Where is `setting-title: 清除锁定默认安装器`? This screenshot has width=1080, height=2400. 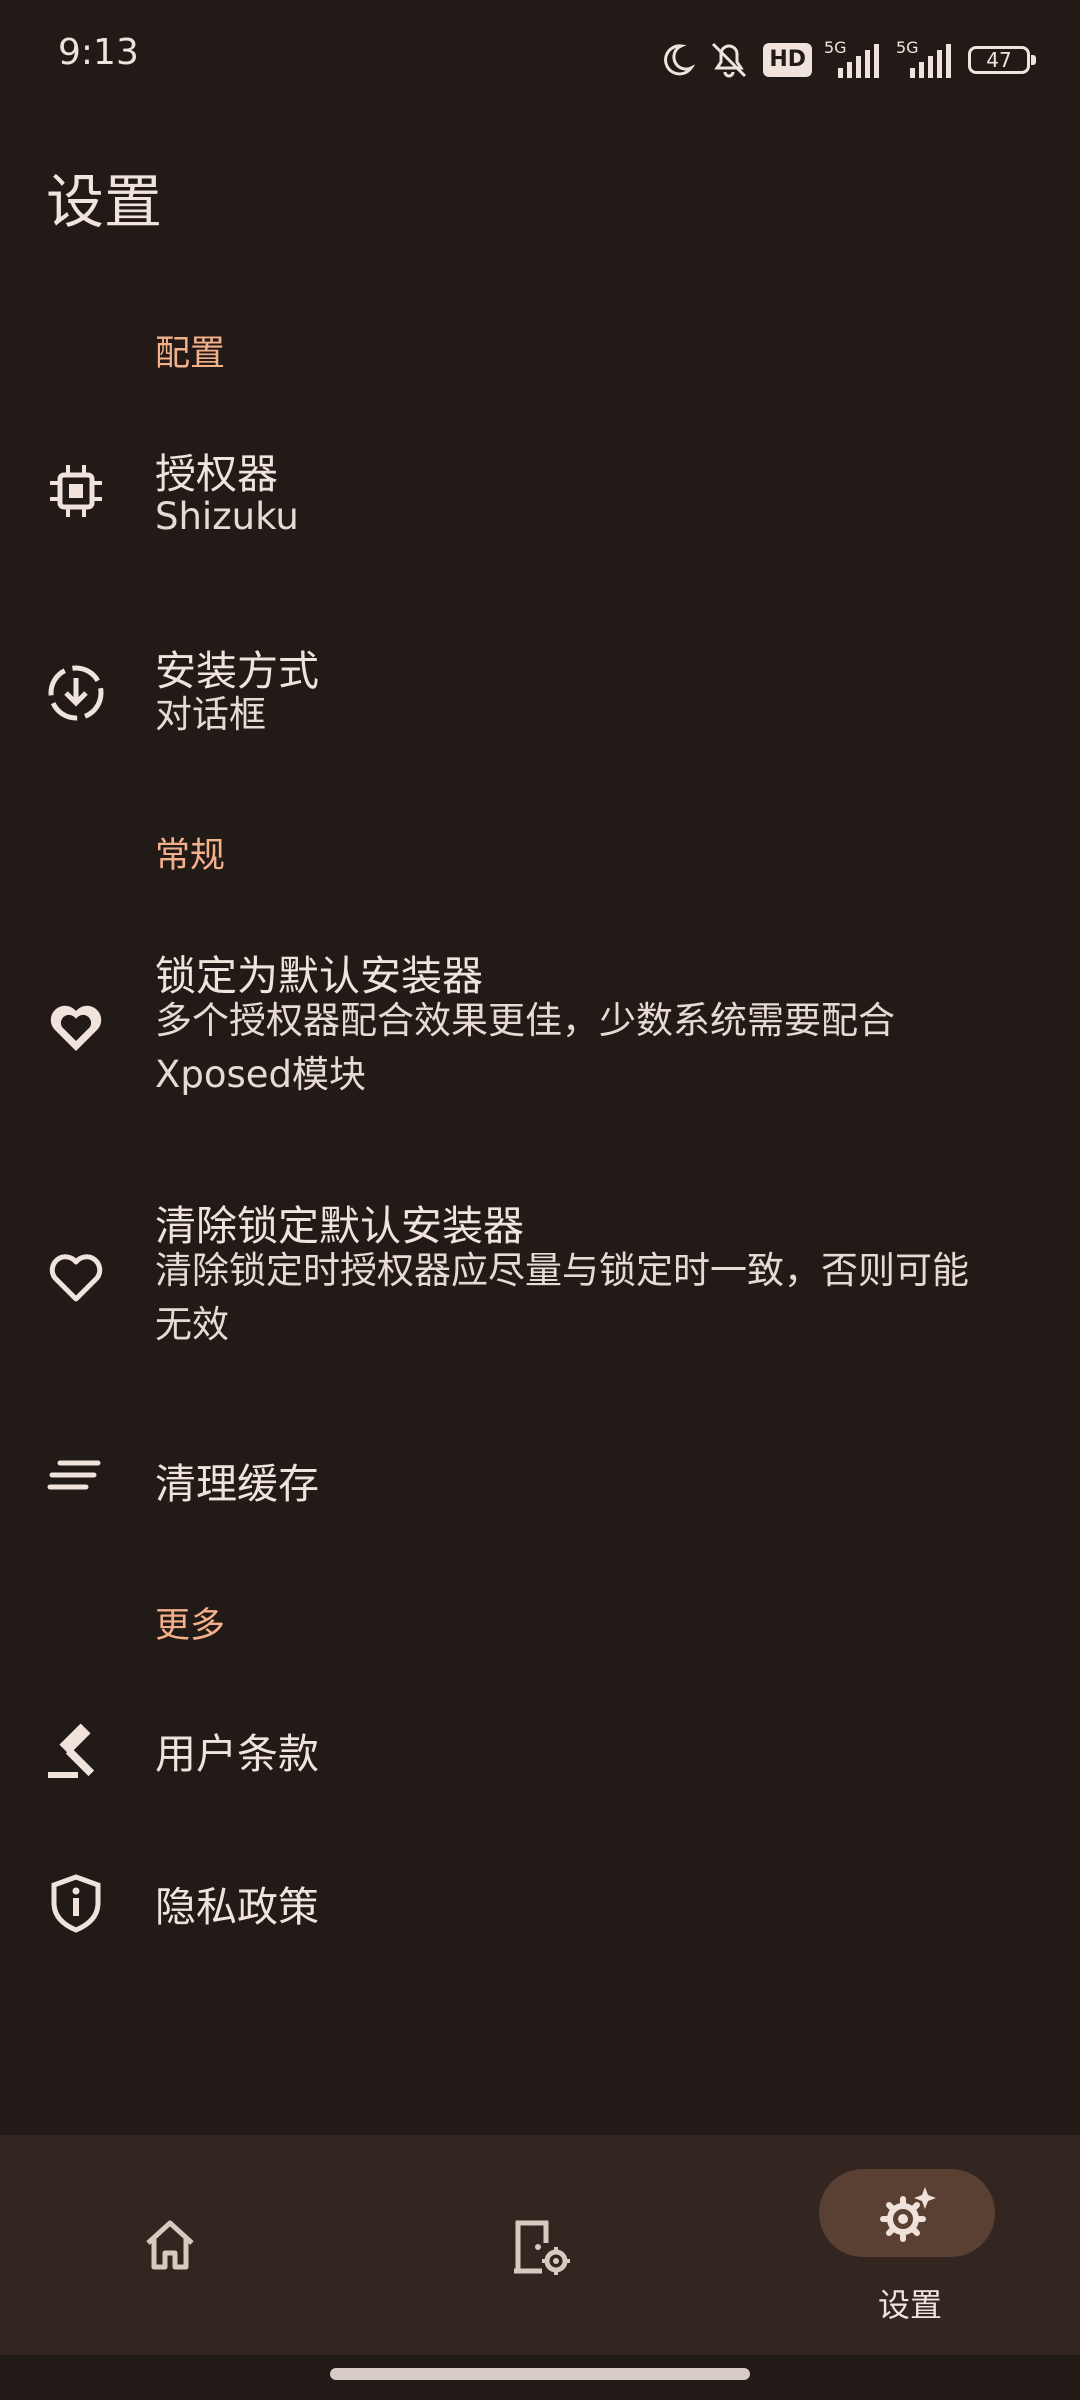
setting-title: 清除锁定默认安装器 is located at coordinates (339, 1226).